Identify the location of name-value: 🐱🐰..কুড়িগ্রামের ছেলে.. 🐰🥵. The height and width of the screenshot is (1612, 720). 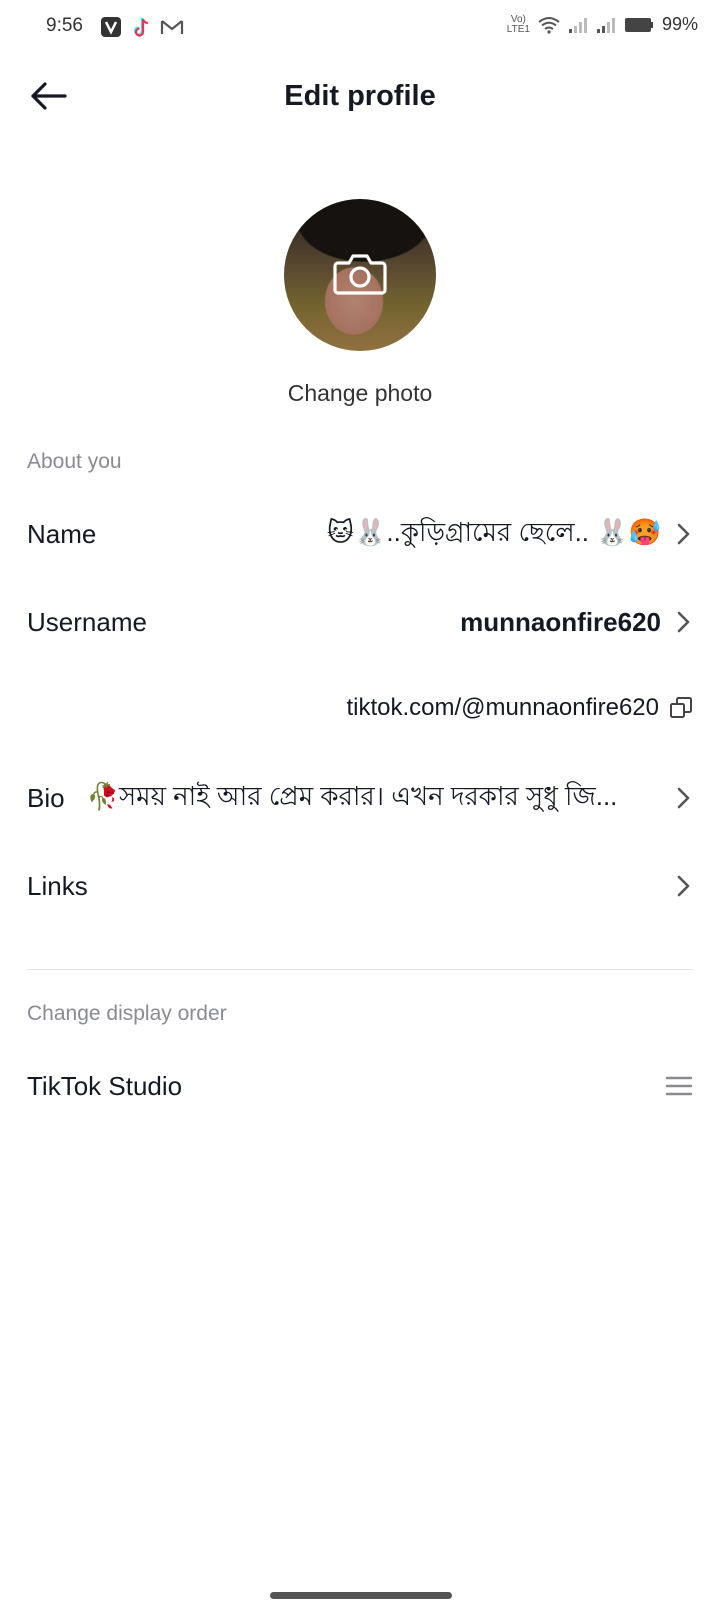
(493, 532).